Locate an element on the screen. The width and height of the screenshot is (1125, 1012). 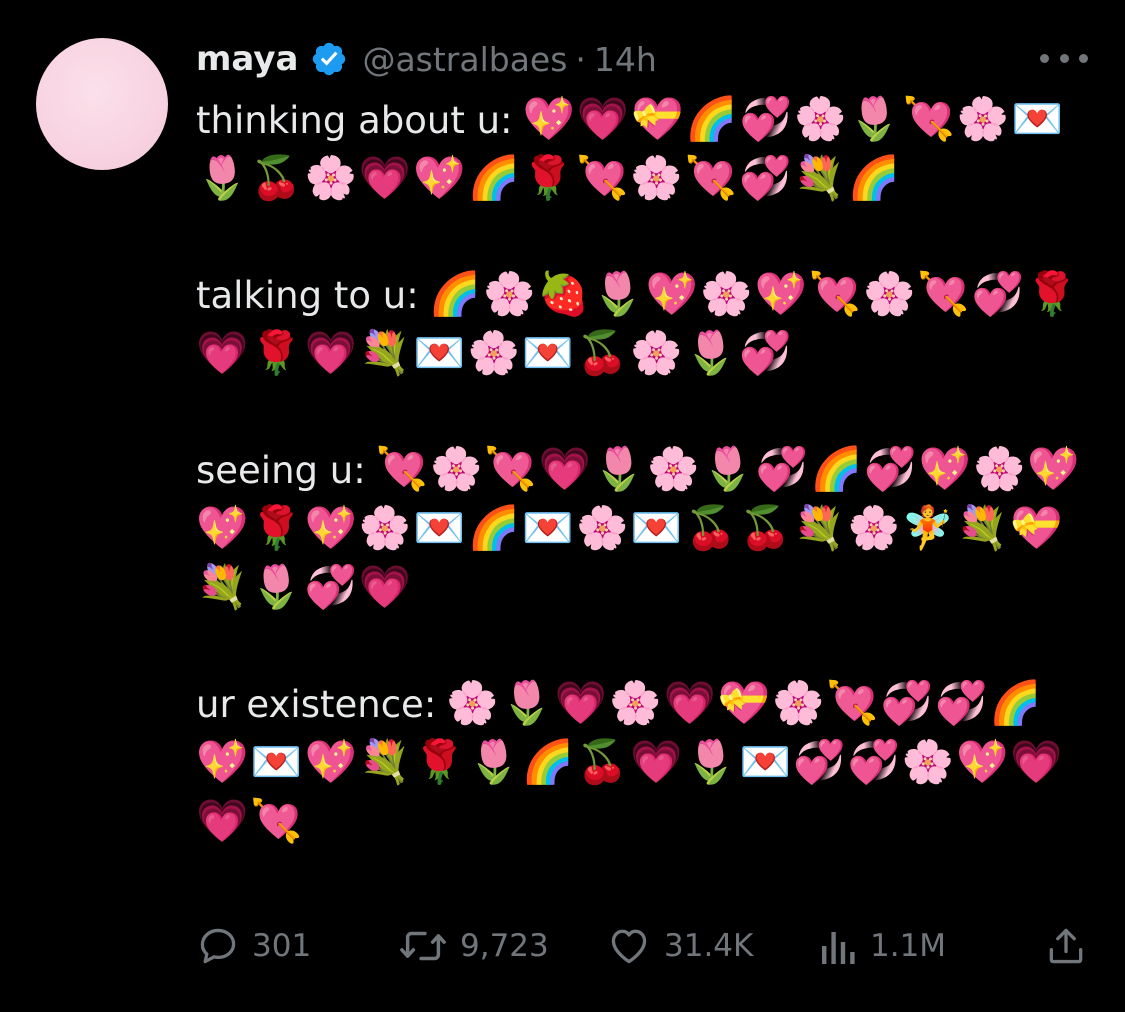
handle: @astralbaes is located at coordinates (464, 59).